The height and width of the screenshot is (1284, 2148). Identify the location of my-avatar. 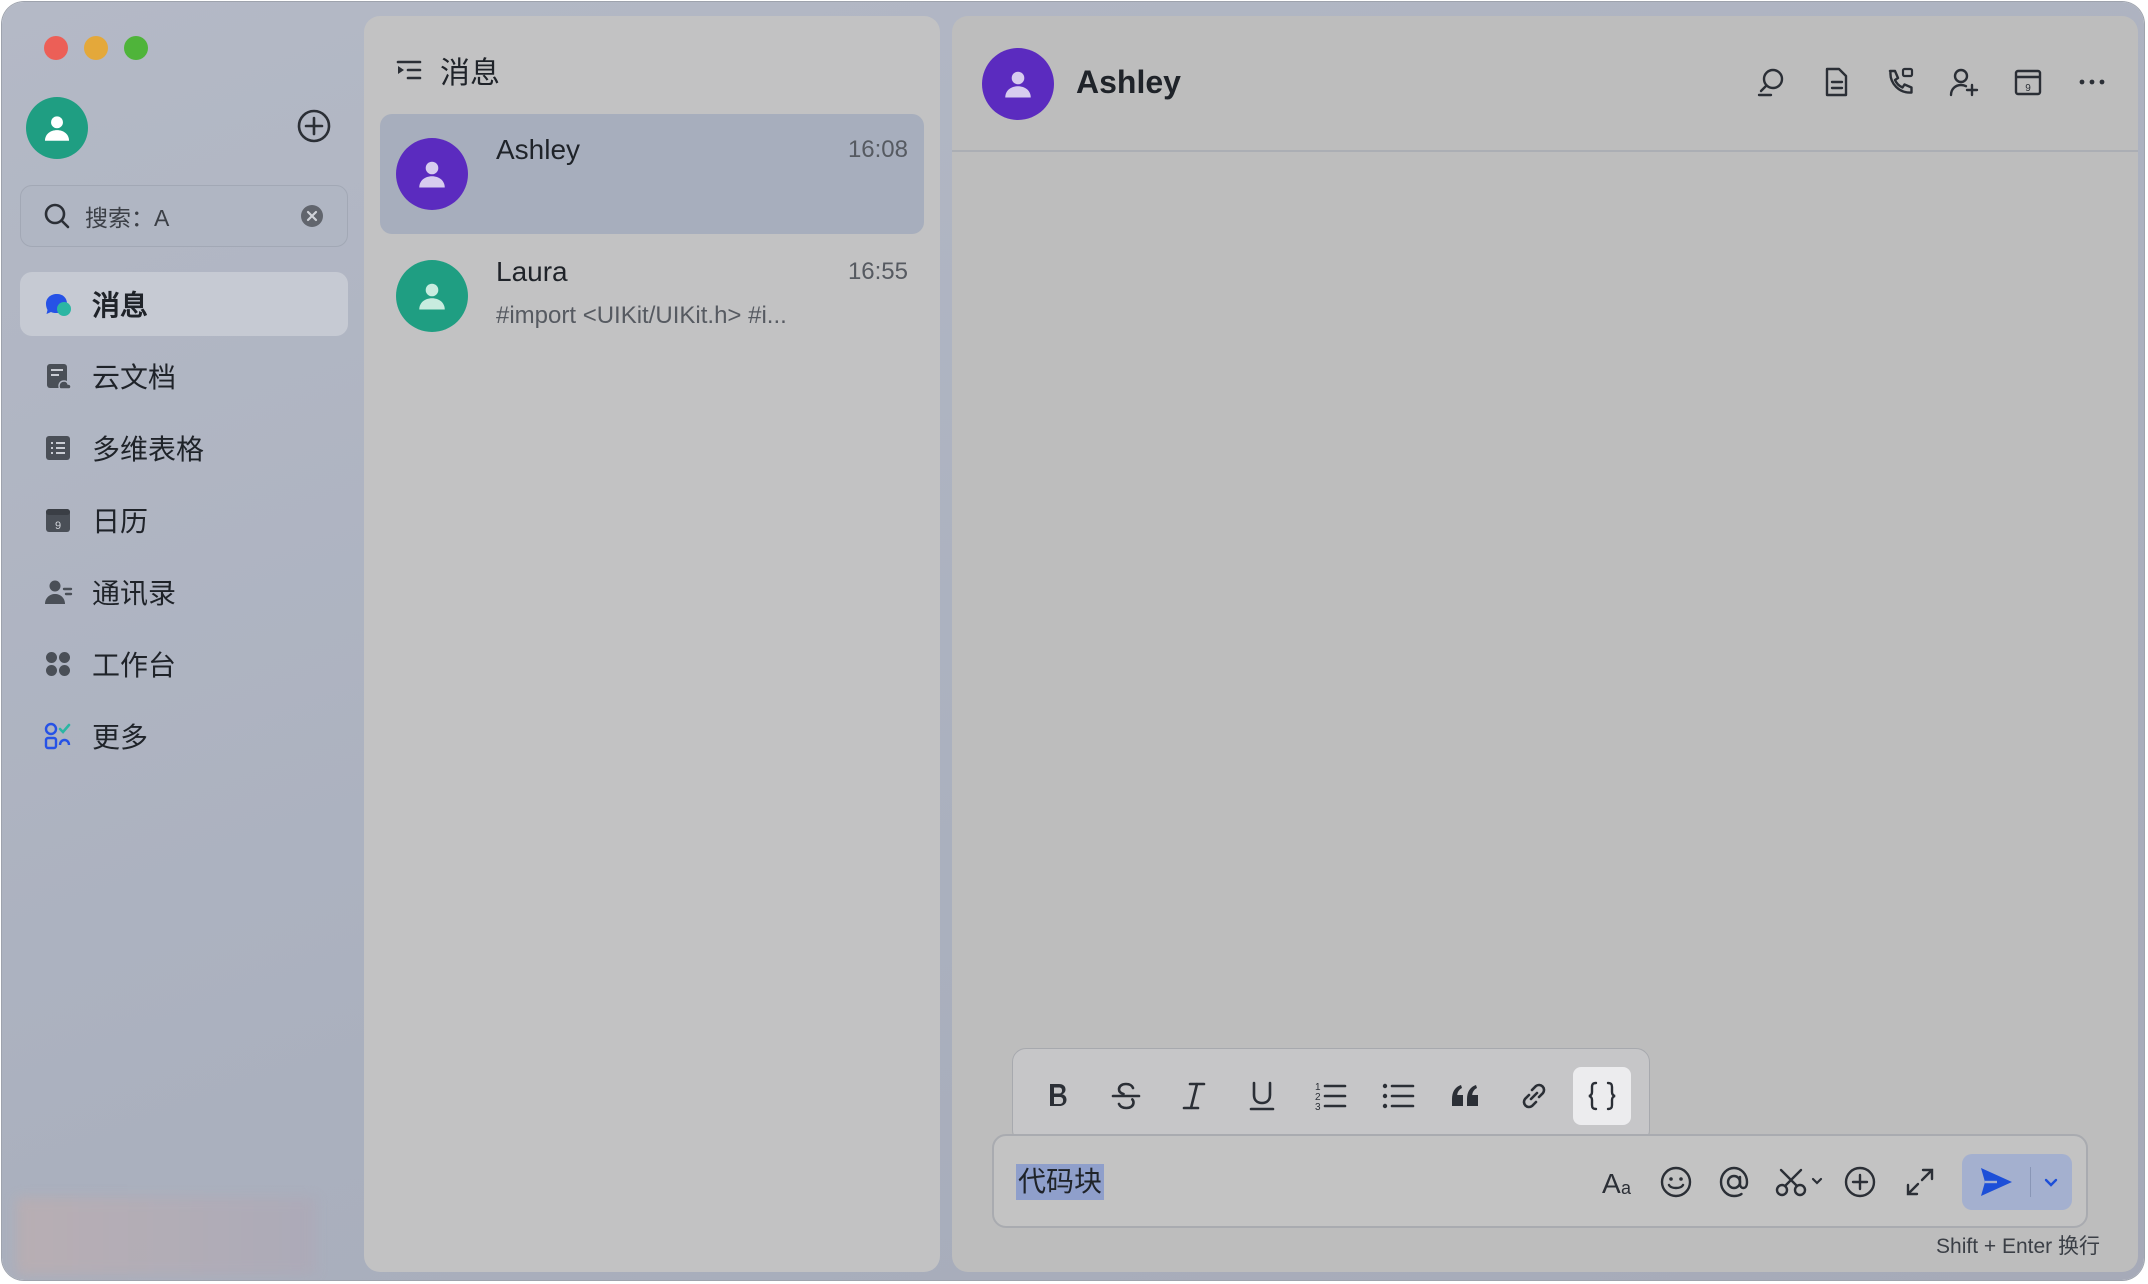
(57, 128).